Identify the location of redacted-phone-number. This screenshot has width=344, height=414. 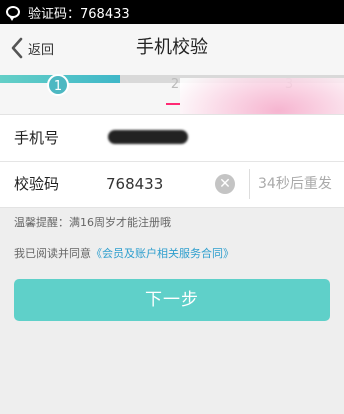
(148, 137).